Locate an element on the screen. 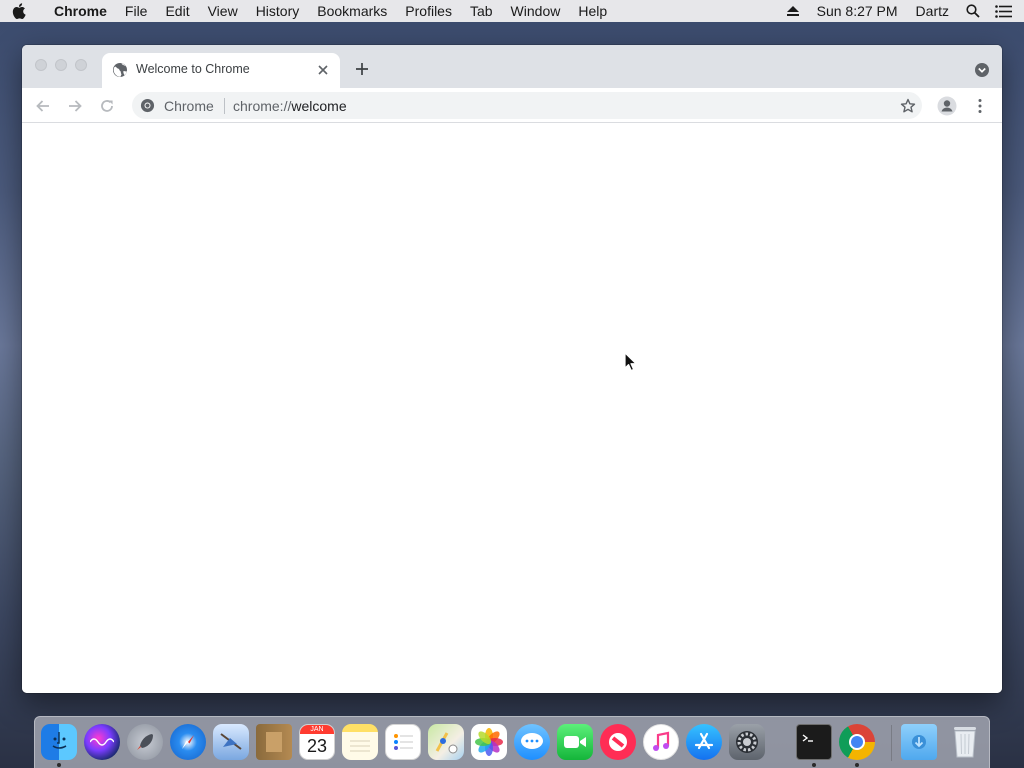 The image size is (1024, 768). omnibox-url: chrome://welcome is located at coordinates (290, 106).